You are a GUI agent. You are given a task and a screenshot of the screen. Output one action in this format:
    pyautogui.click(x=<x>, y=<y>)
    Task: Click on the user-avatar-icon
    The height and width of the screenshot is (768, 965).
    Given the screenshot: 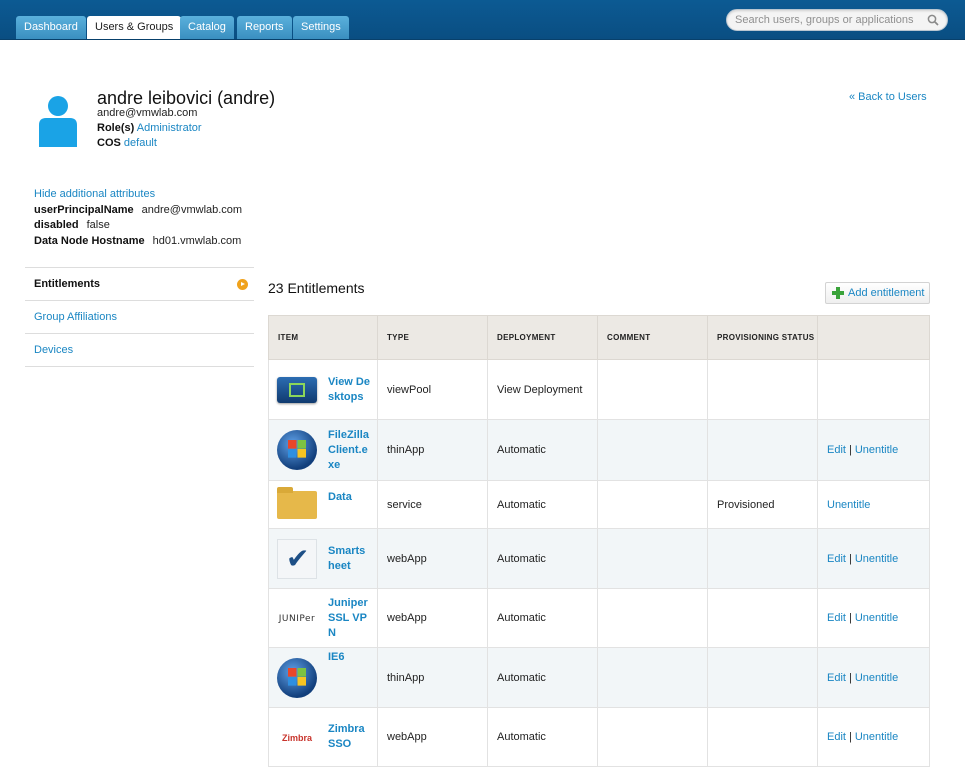 What is the action you would take?
    pyautogui.click(x=58, y=121)
    